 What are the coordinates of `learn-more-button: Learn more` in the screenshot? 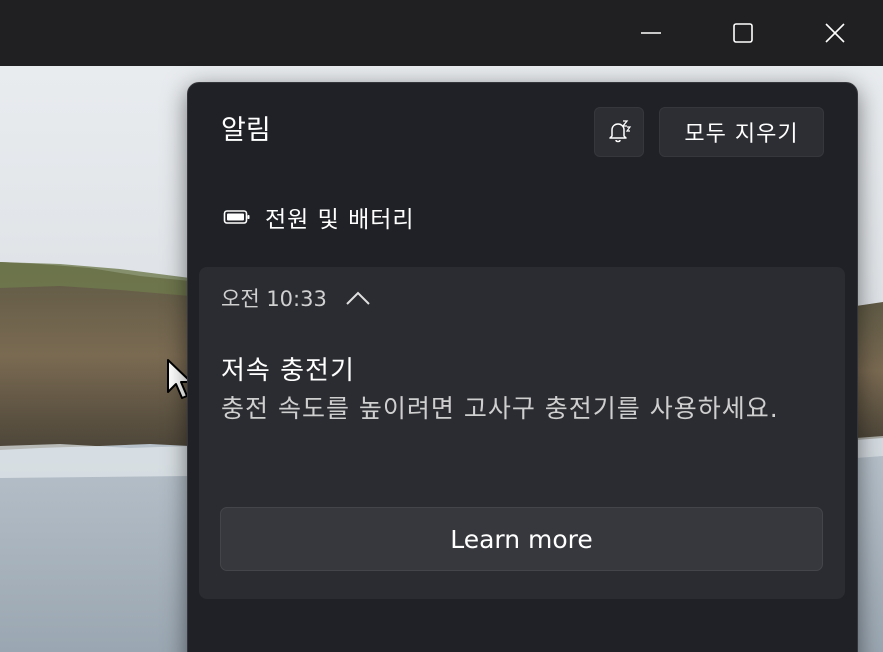 It's located at (521, 539).